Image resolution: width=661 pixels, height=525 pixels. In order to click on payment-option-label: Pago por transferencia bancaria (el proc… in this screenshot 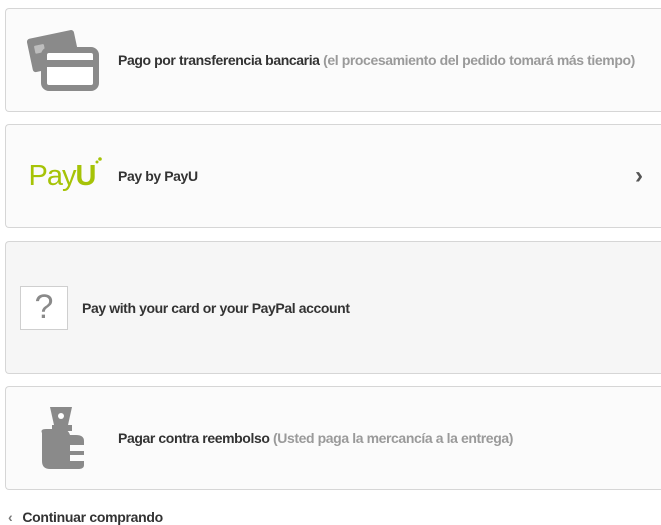, I will do `click(376, 60)`.